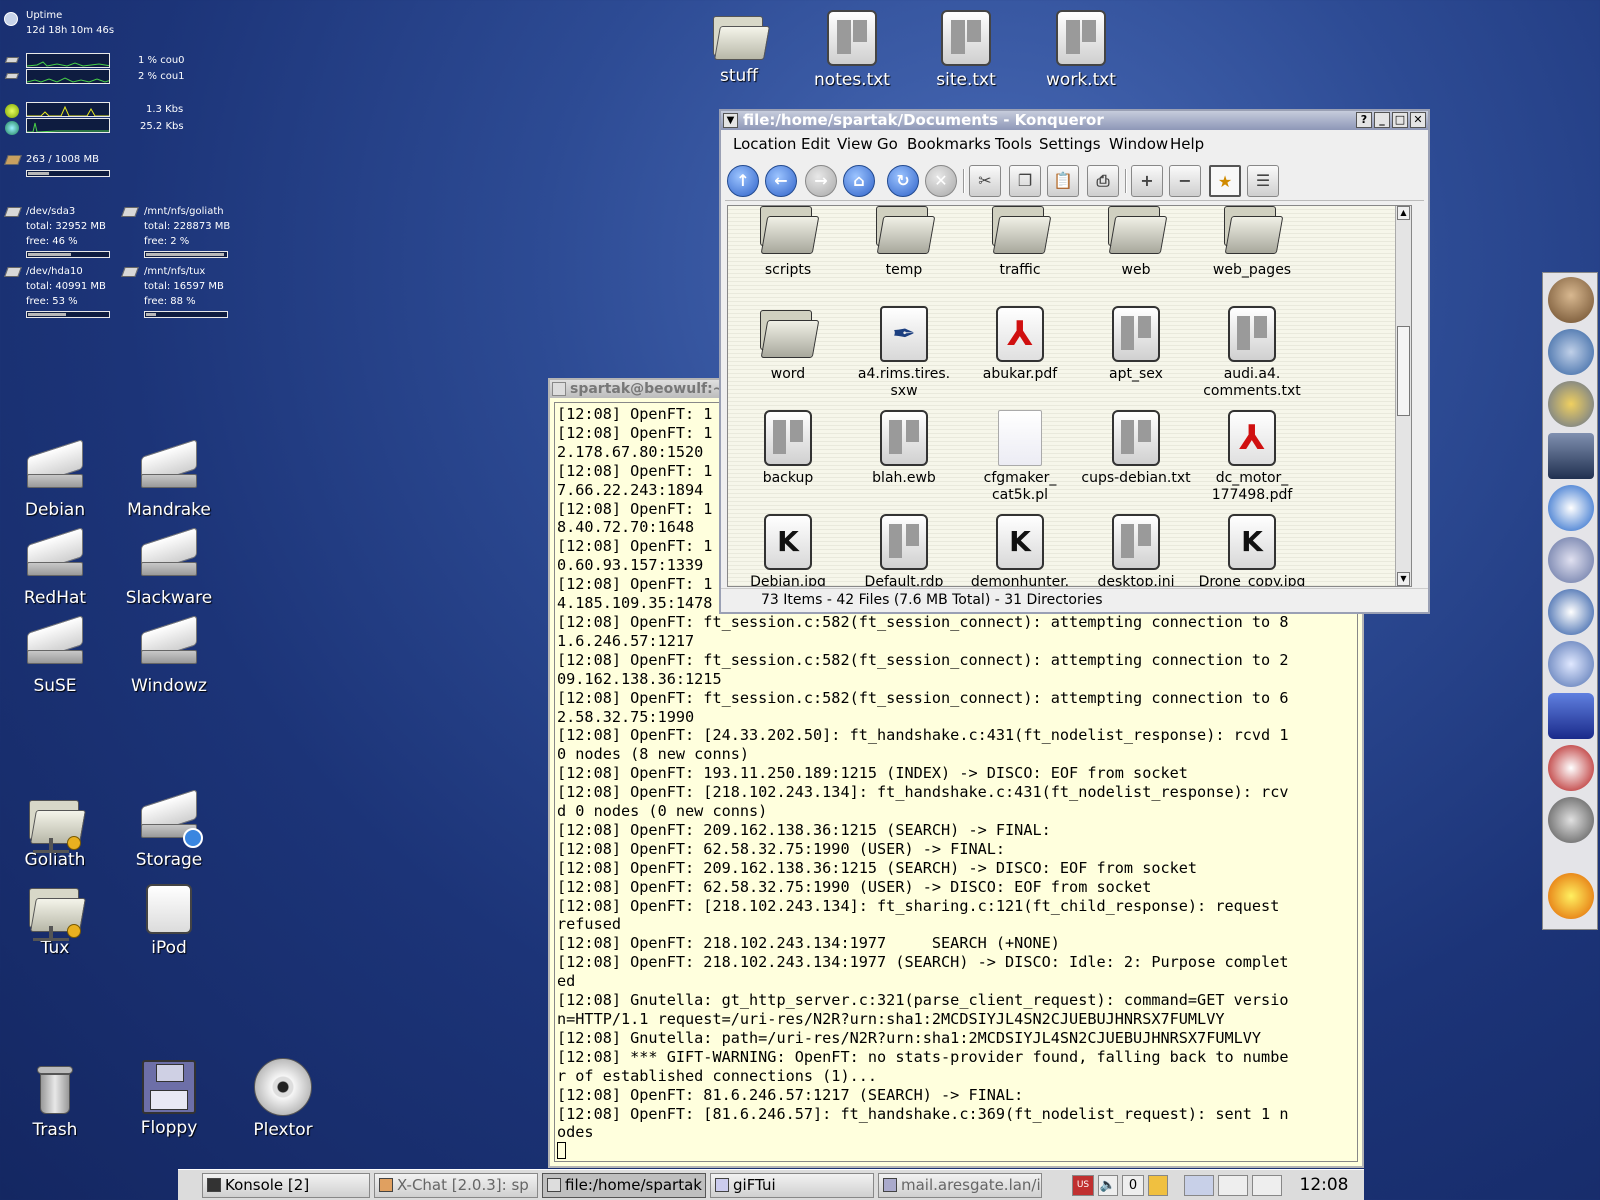 This screenshot has width=1600, height=1200. I want to click on view-mode-icon: ☰, so click(1263, 181).